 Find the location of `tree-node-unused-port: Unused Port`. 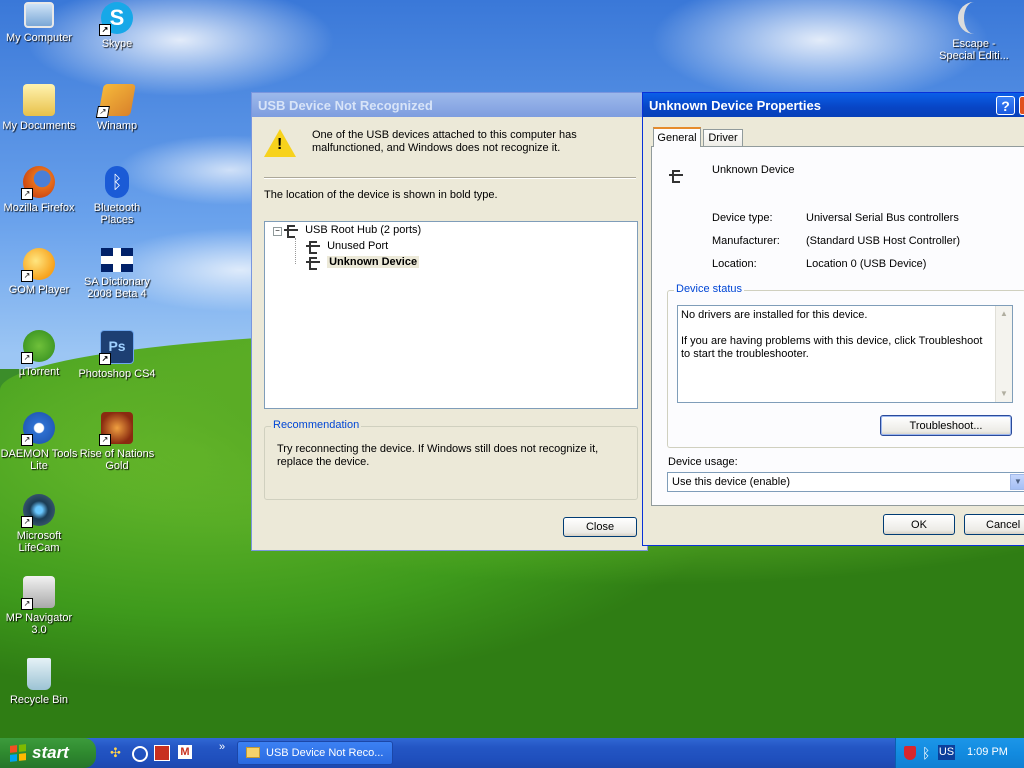

tree-node-unused-port: Unused Port is located at coordinates (347, 247).